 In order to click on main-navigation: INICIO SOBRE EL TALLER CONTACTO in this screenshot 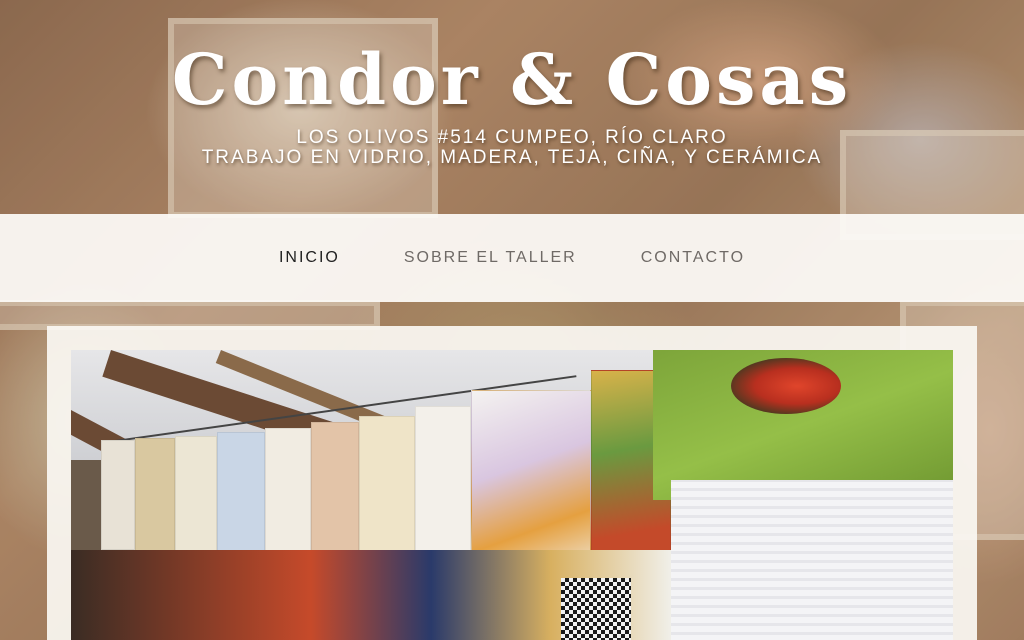, I will do `click(512, 258)`.